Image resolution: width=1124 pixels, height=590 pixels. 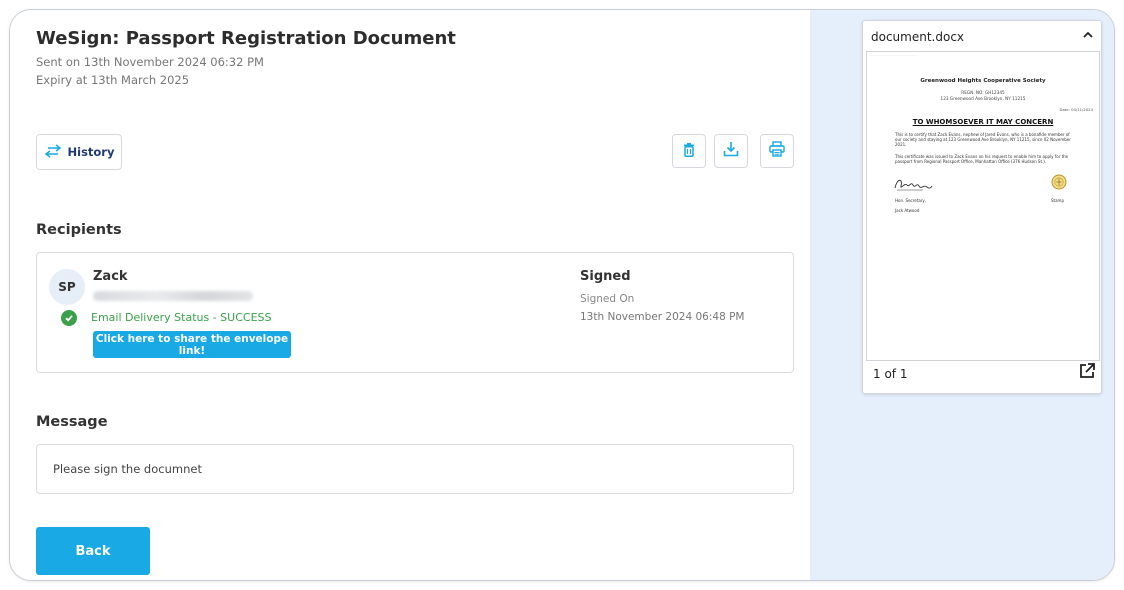 I want to click on page-title: WeSign: Passport Registration Document, so click(x=246, y=38).